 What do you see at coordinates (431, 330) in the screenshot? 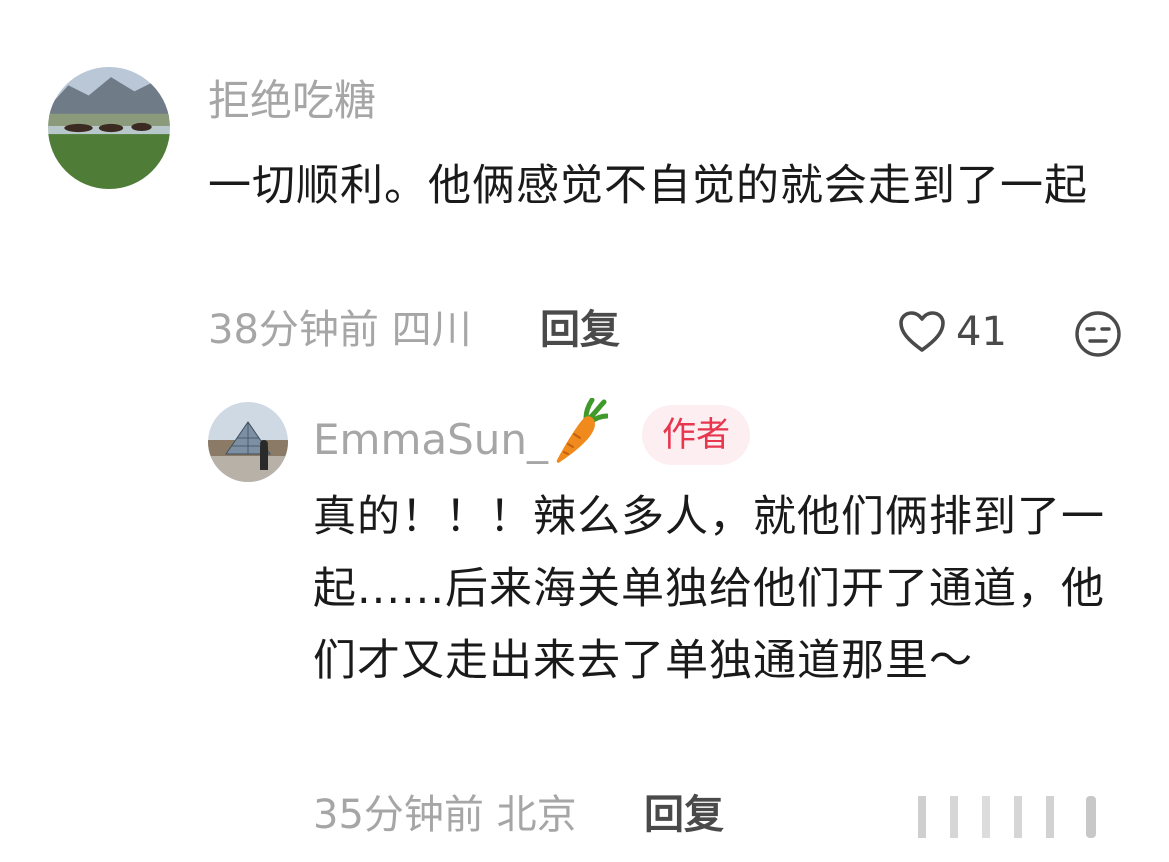
I see `comment-location: 四川` at bounding box center [431, 330].